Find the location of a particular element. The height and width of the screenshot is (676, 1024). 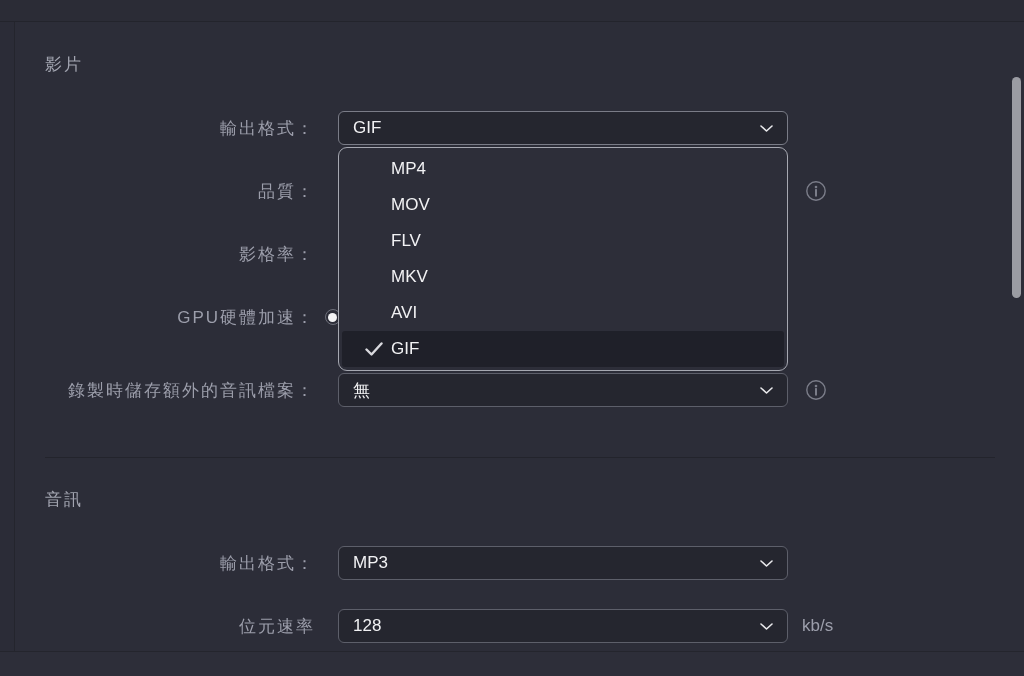

field-label: 品質： is located at coordinates (286, 191).